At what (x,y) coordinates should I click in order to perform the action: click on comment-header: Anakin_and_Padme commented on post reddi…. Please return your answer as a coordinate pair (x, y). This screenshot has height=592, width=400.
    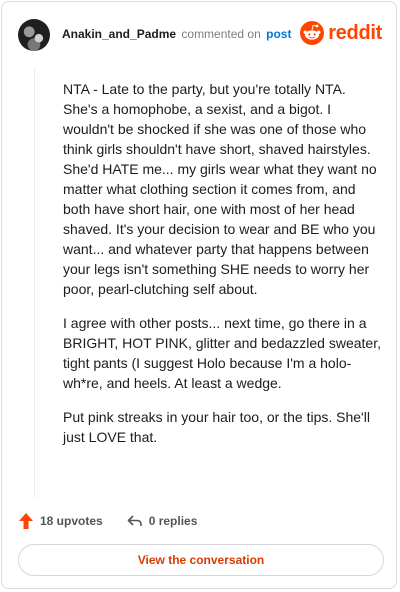
    Looking at the image, I should click on (200, 36).